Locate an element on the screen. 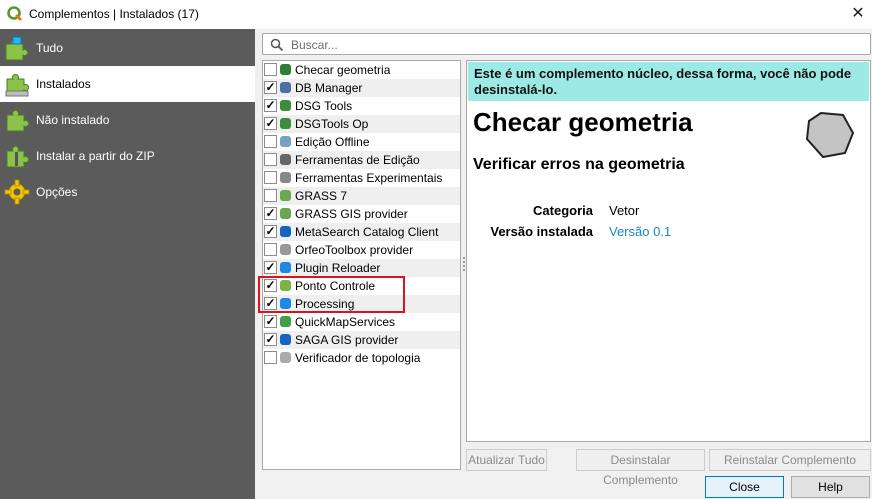 This screenshot has height=499, width=872. sidebar-item-instalar-zip: Instalar a partir do ZIP is located at coordinates (127, 156).